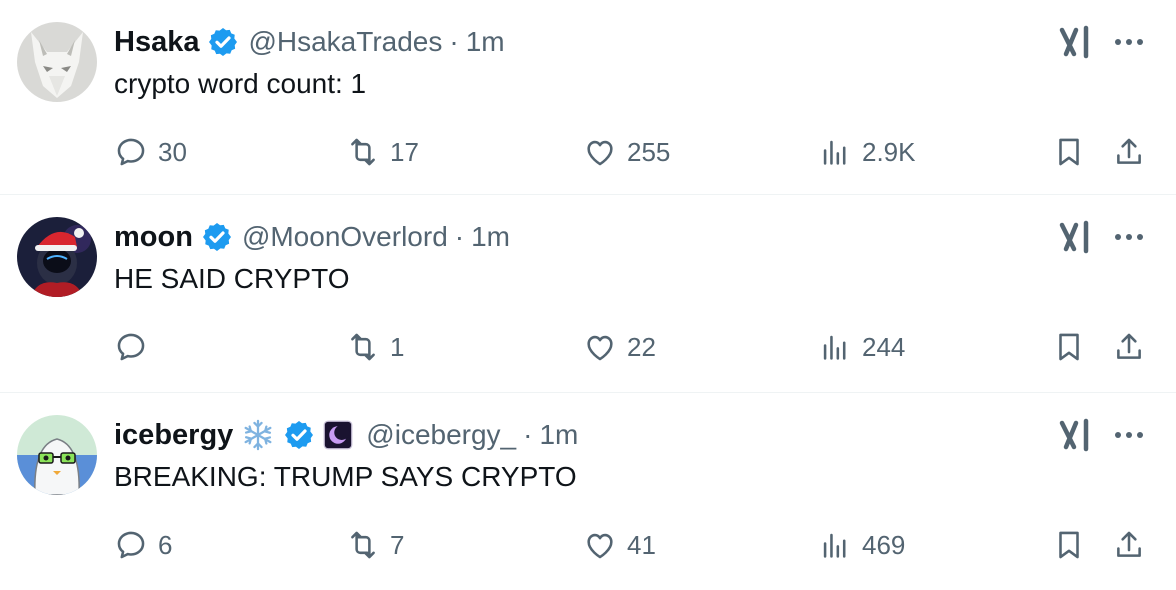 This screenshot has height=590, width=1176. I want to click on reply-button: 30, so click(150, 152).